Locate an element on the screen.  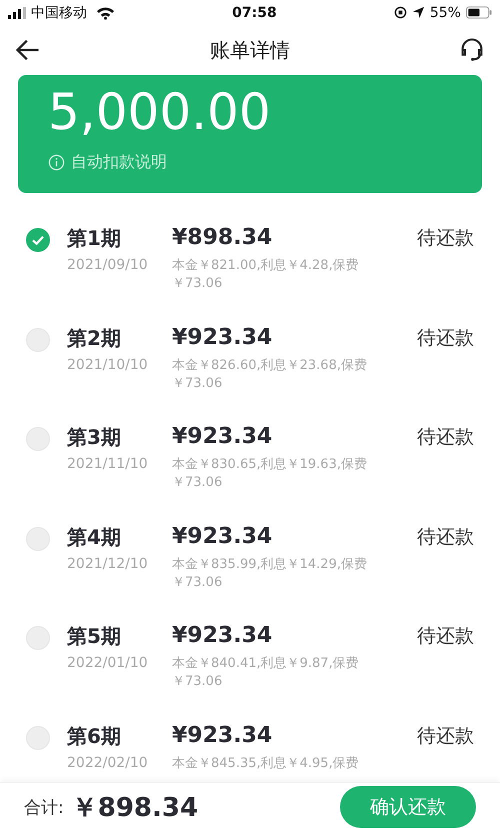
due-date: 2021/09/10 is located at coordinates (108, 265).